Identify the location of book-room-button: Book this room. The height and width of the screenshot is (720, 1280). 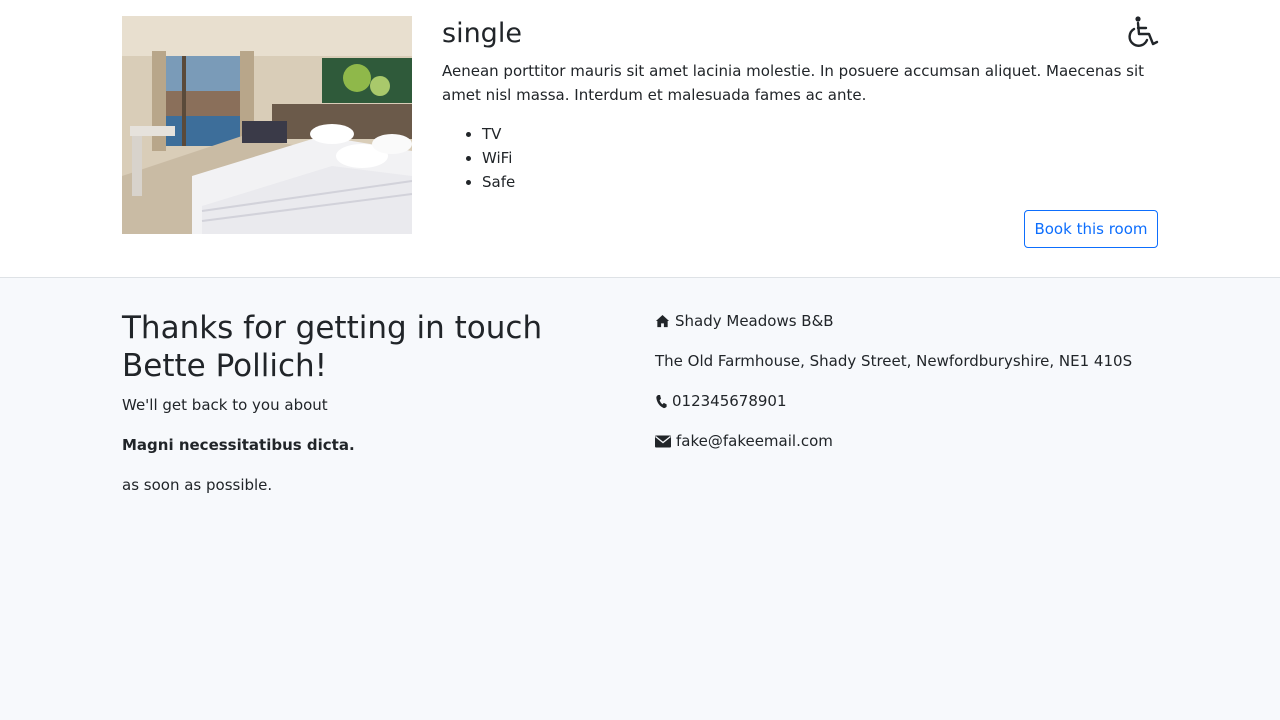
(1091, 229).